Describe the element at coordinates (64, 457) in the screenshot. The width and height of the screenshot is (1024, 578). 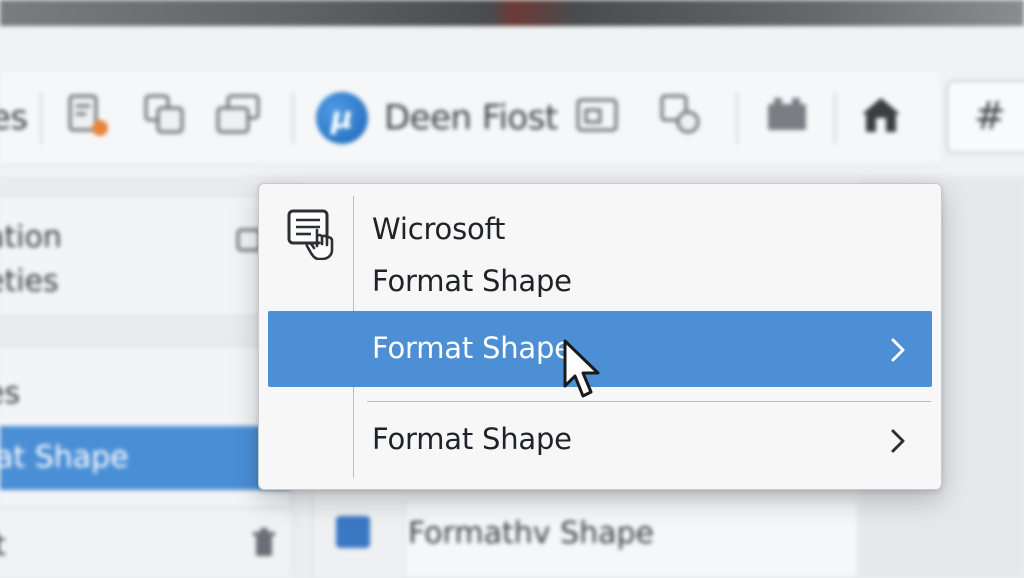
I see `left-panel-item-label: nat Shape` at that location.